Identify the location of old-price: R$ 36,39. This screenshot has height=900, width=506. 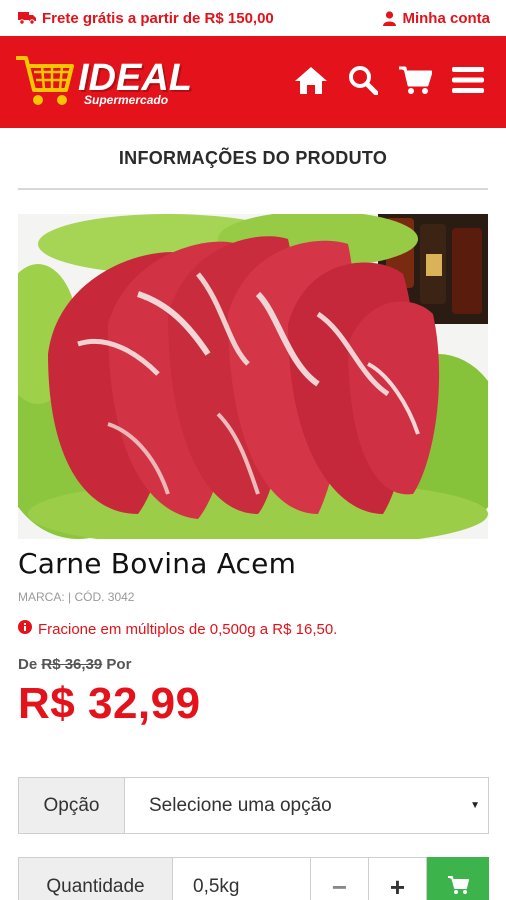
(72, 664).